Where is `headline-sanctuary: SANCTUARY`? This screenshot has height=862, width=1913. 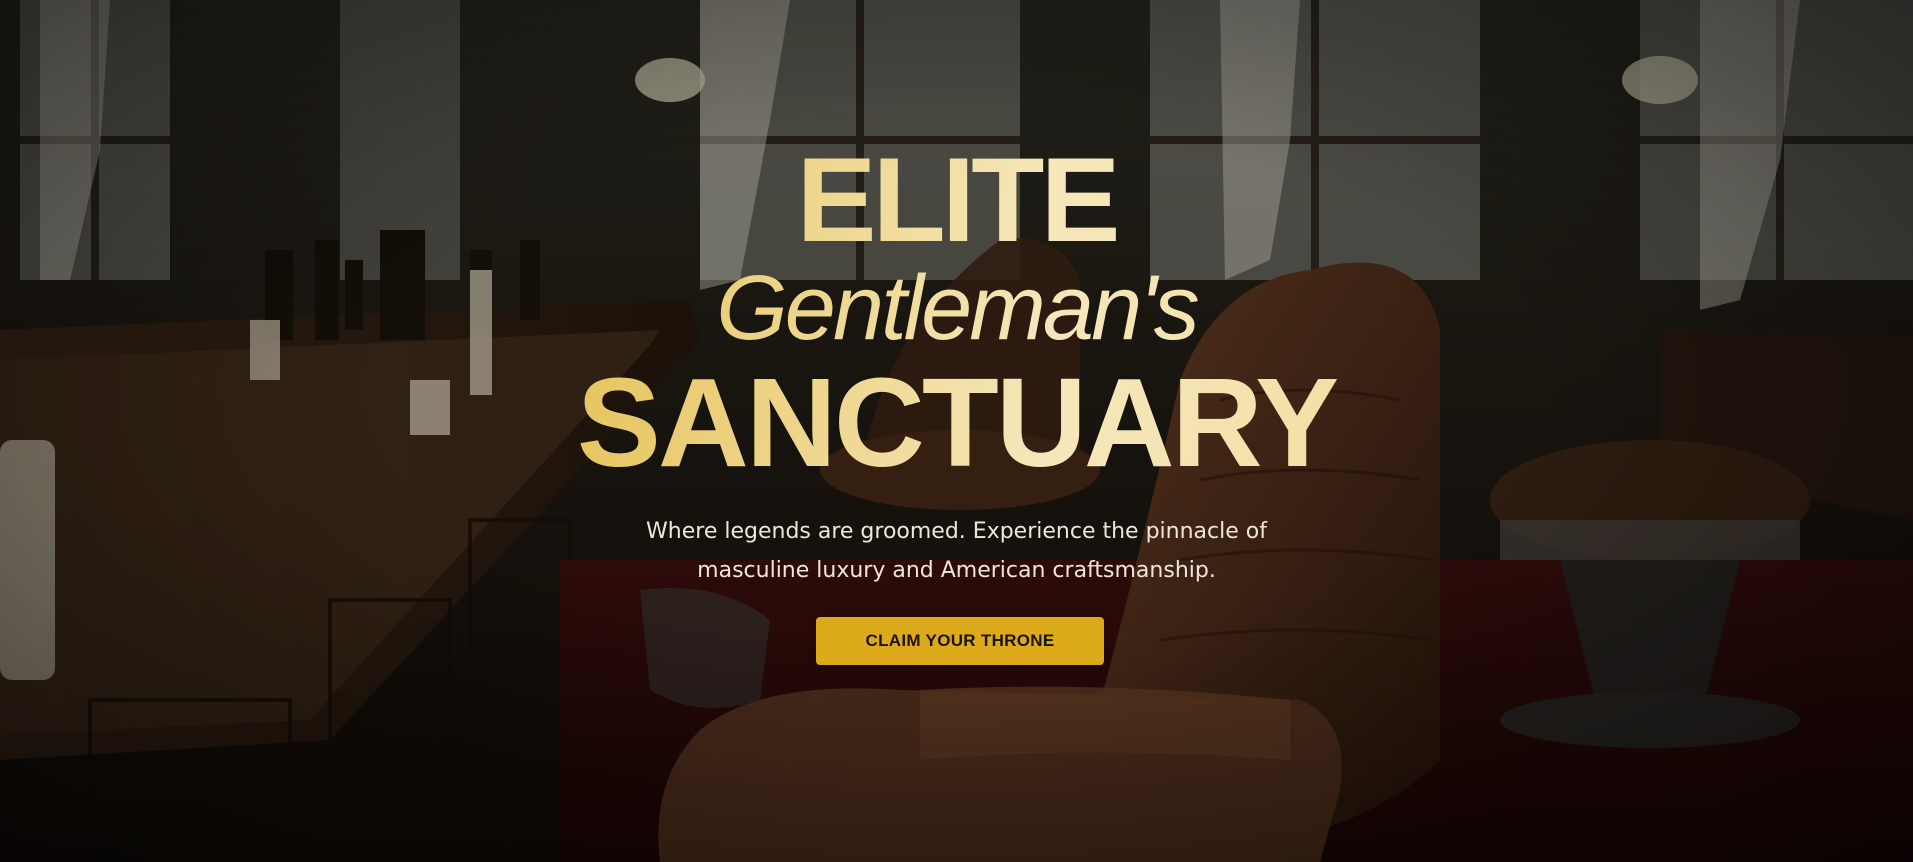 headline-sanctuary: SANCTUARY is located at coordinates (956, 423).